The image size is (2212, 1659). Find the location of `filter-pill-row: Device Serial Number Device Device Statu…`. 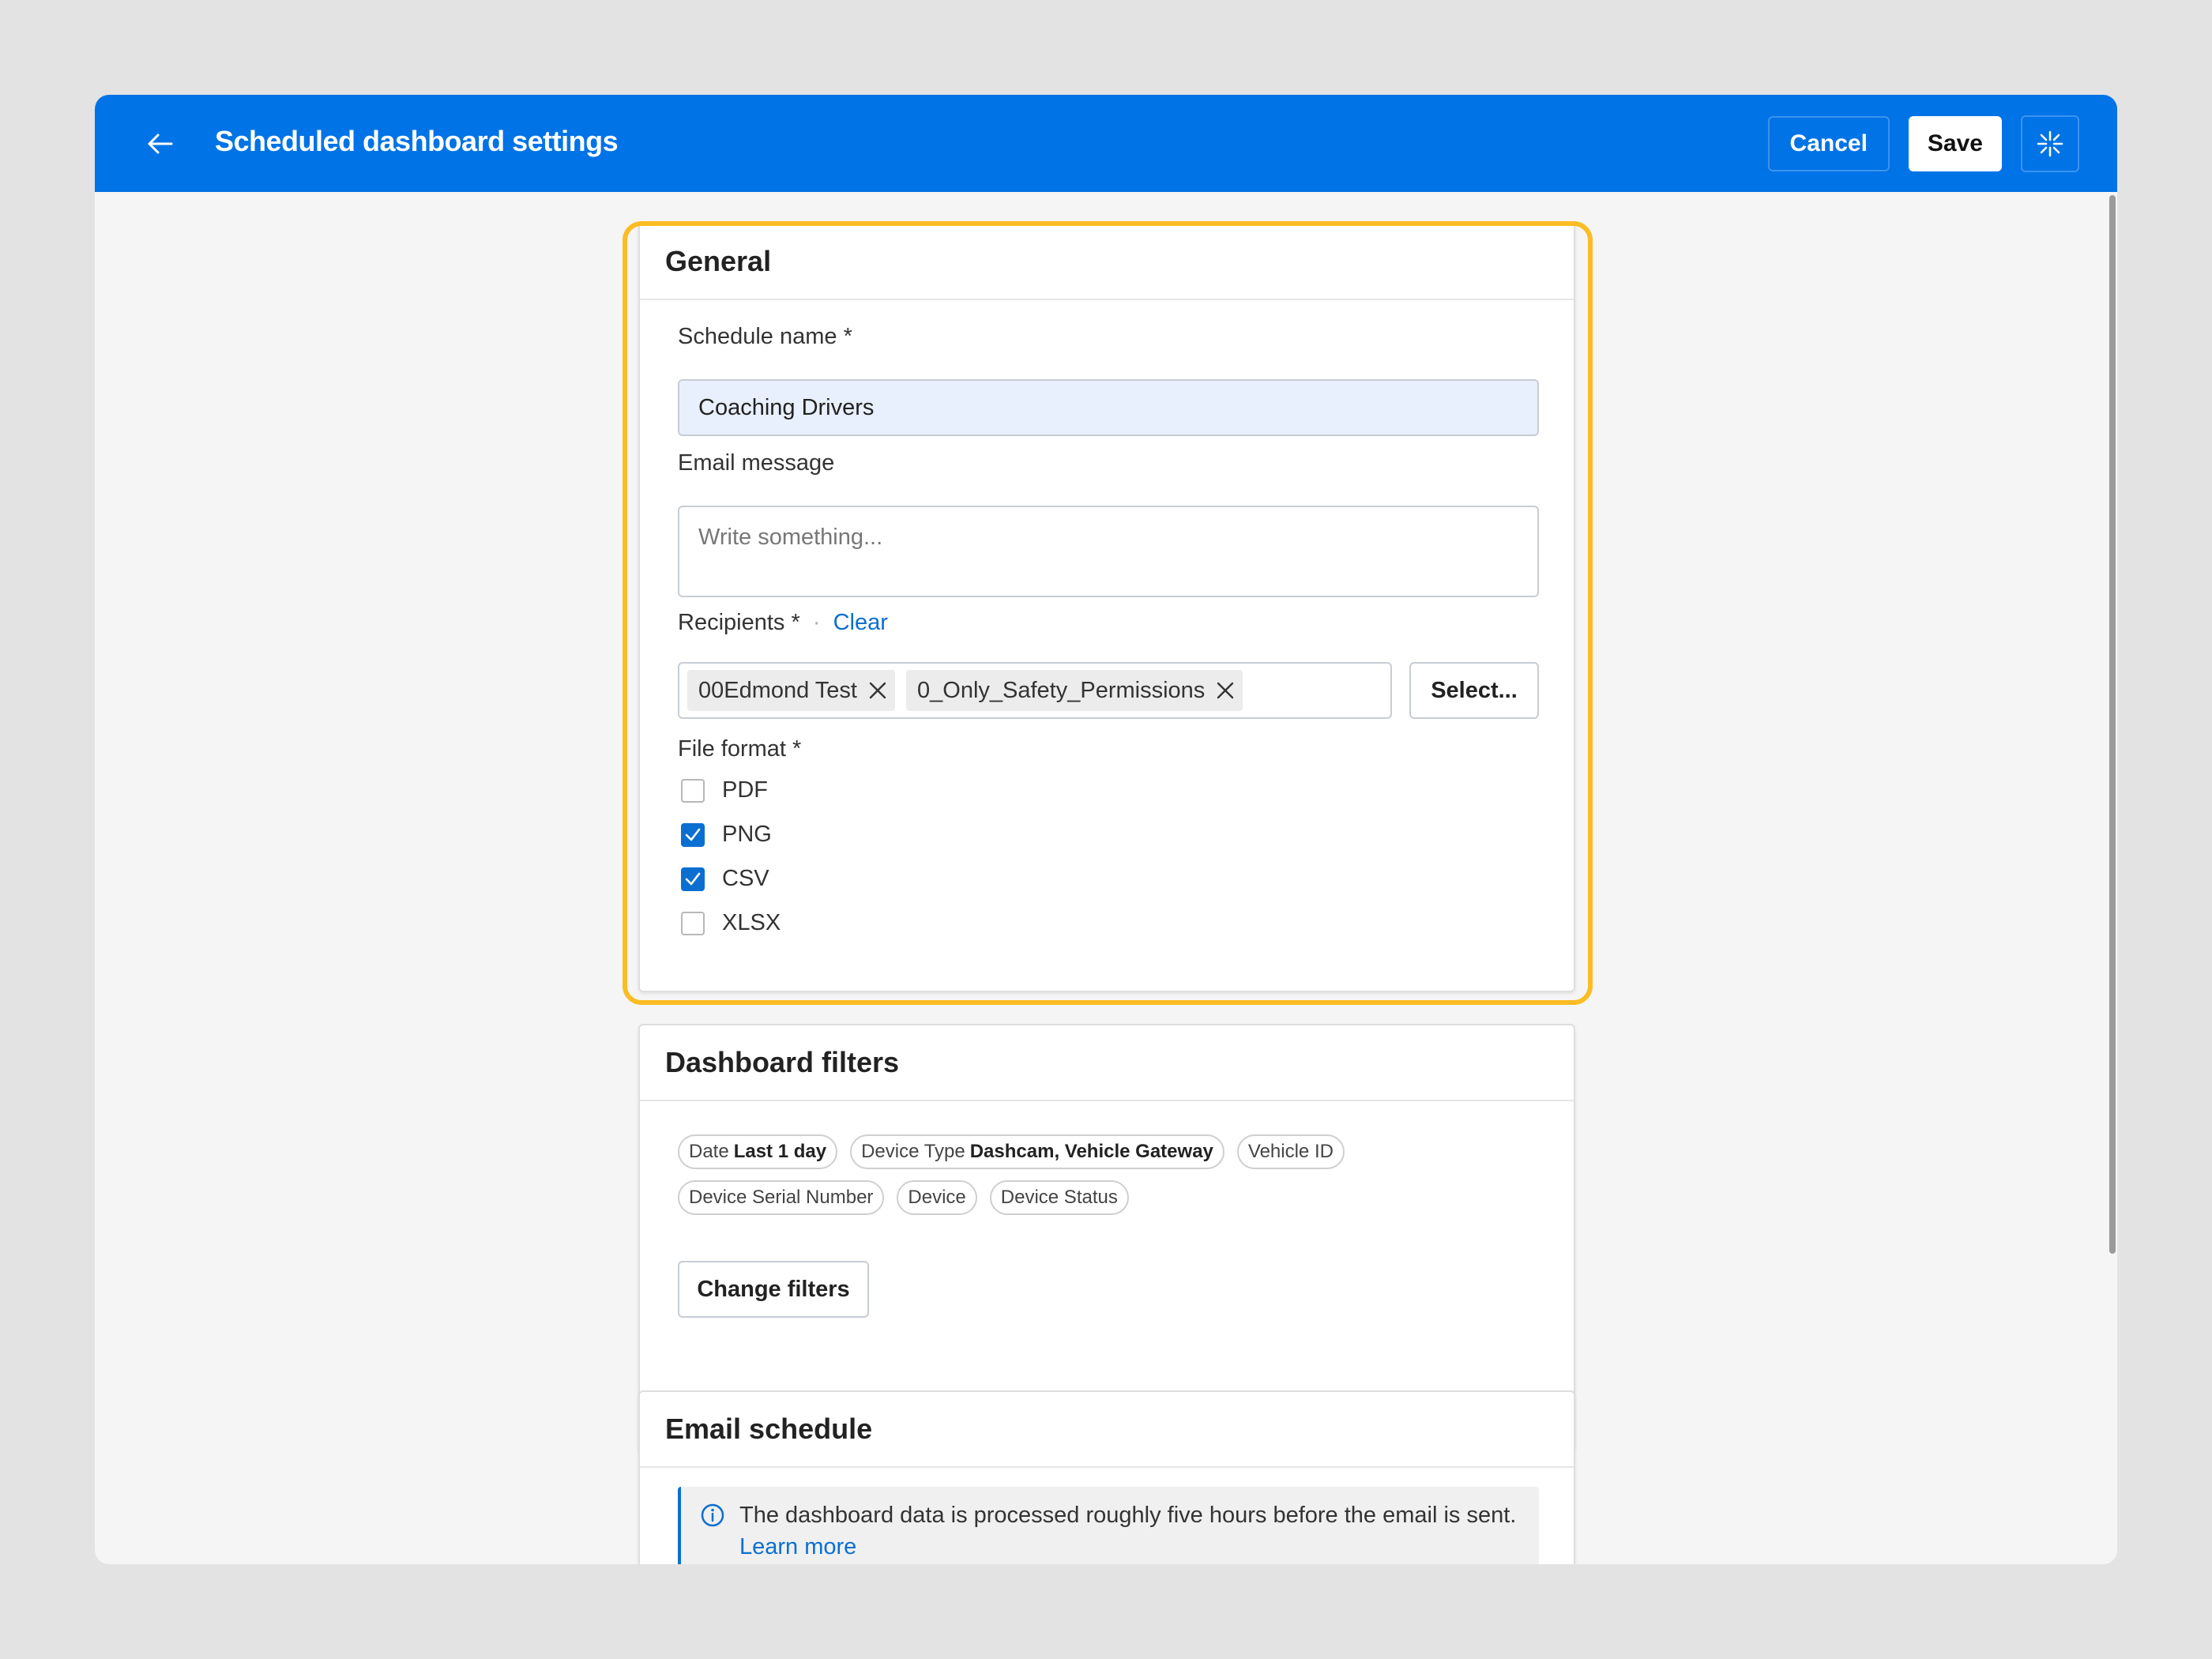

filter-pill-row: Device Serial Number Device Device Statu… is located at coordinates (904, 1198).